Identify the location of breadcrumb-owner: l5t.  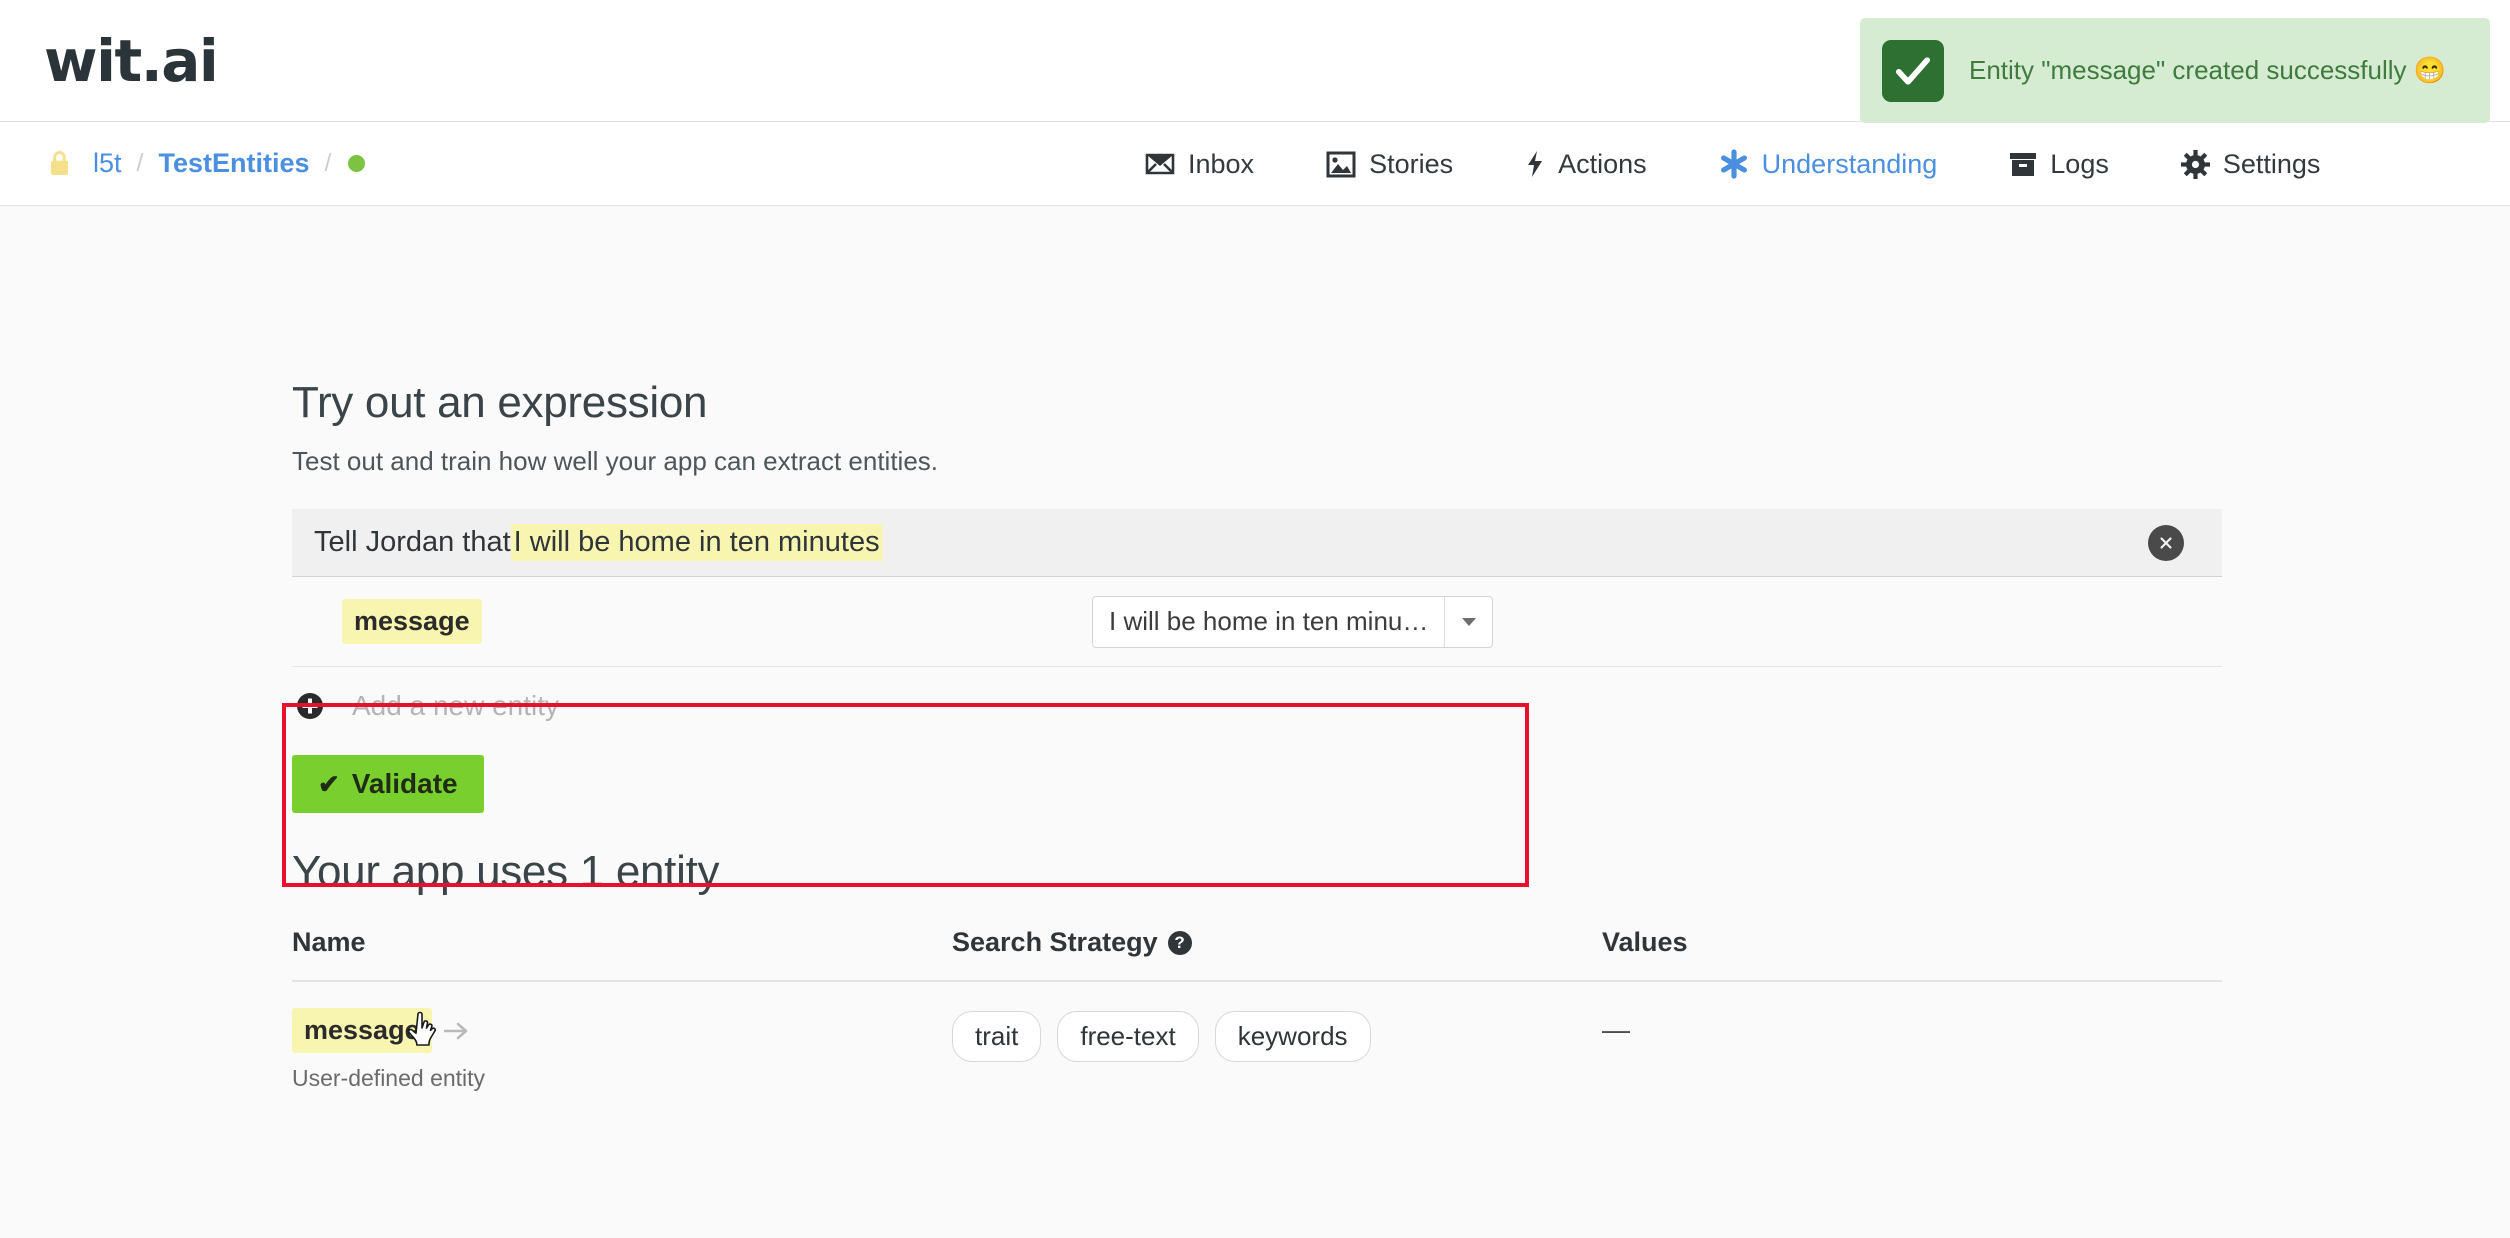
(107, 163).